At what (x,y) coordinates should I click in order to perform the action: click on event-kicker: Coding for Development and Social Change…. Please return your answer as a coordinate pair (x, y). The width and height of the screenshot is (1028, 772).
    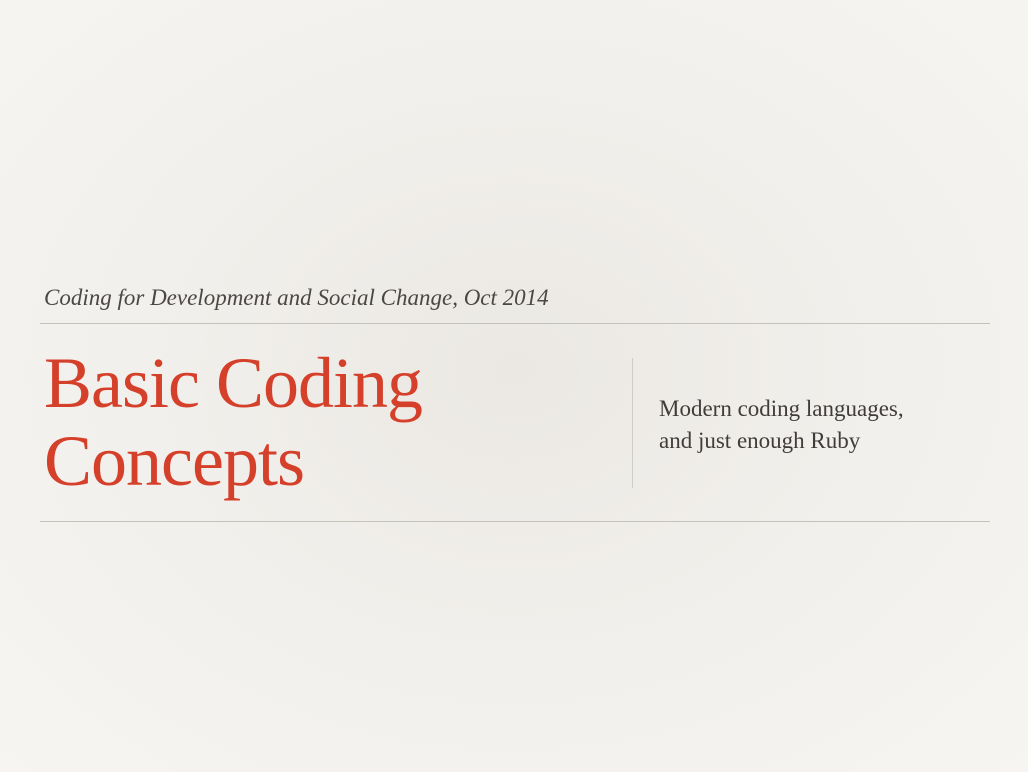
    Looking at the image, I should click on (296, 297).